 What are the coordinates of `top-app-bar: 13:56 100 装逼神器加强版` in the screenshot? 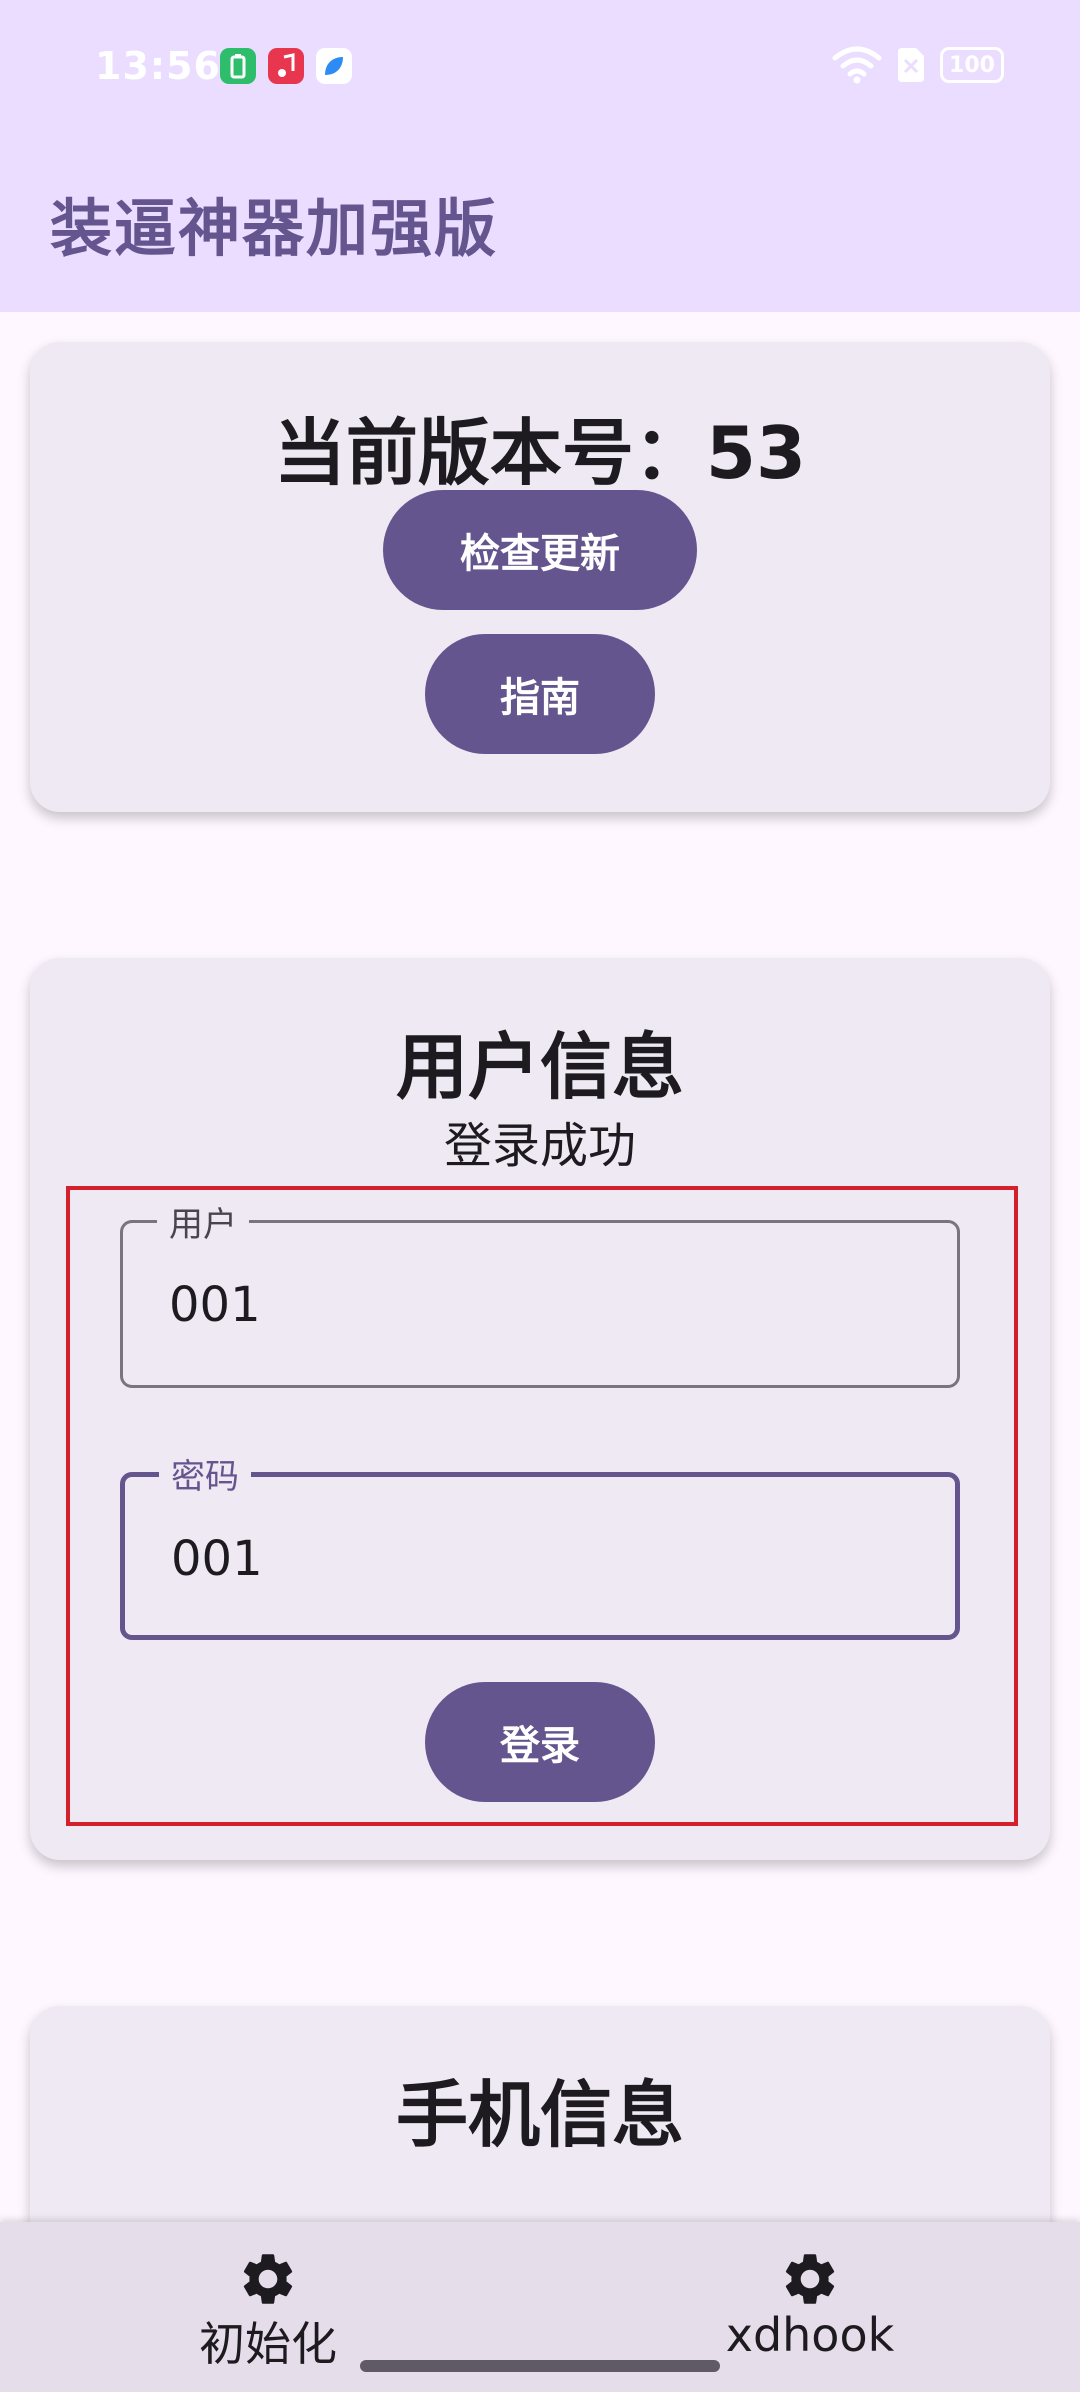 It's located at (540, 156).